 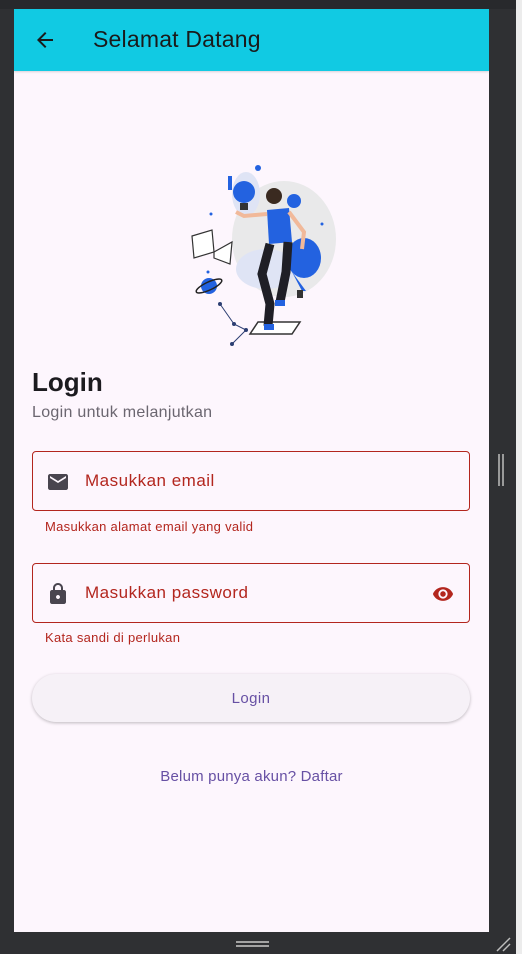 What do you see at coordinates (167, 592) in the screenshot?
I see `password-placeholder: Masukkan password` at bounding box center [167, 592].